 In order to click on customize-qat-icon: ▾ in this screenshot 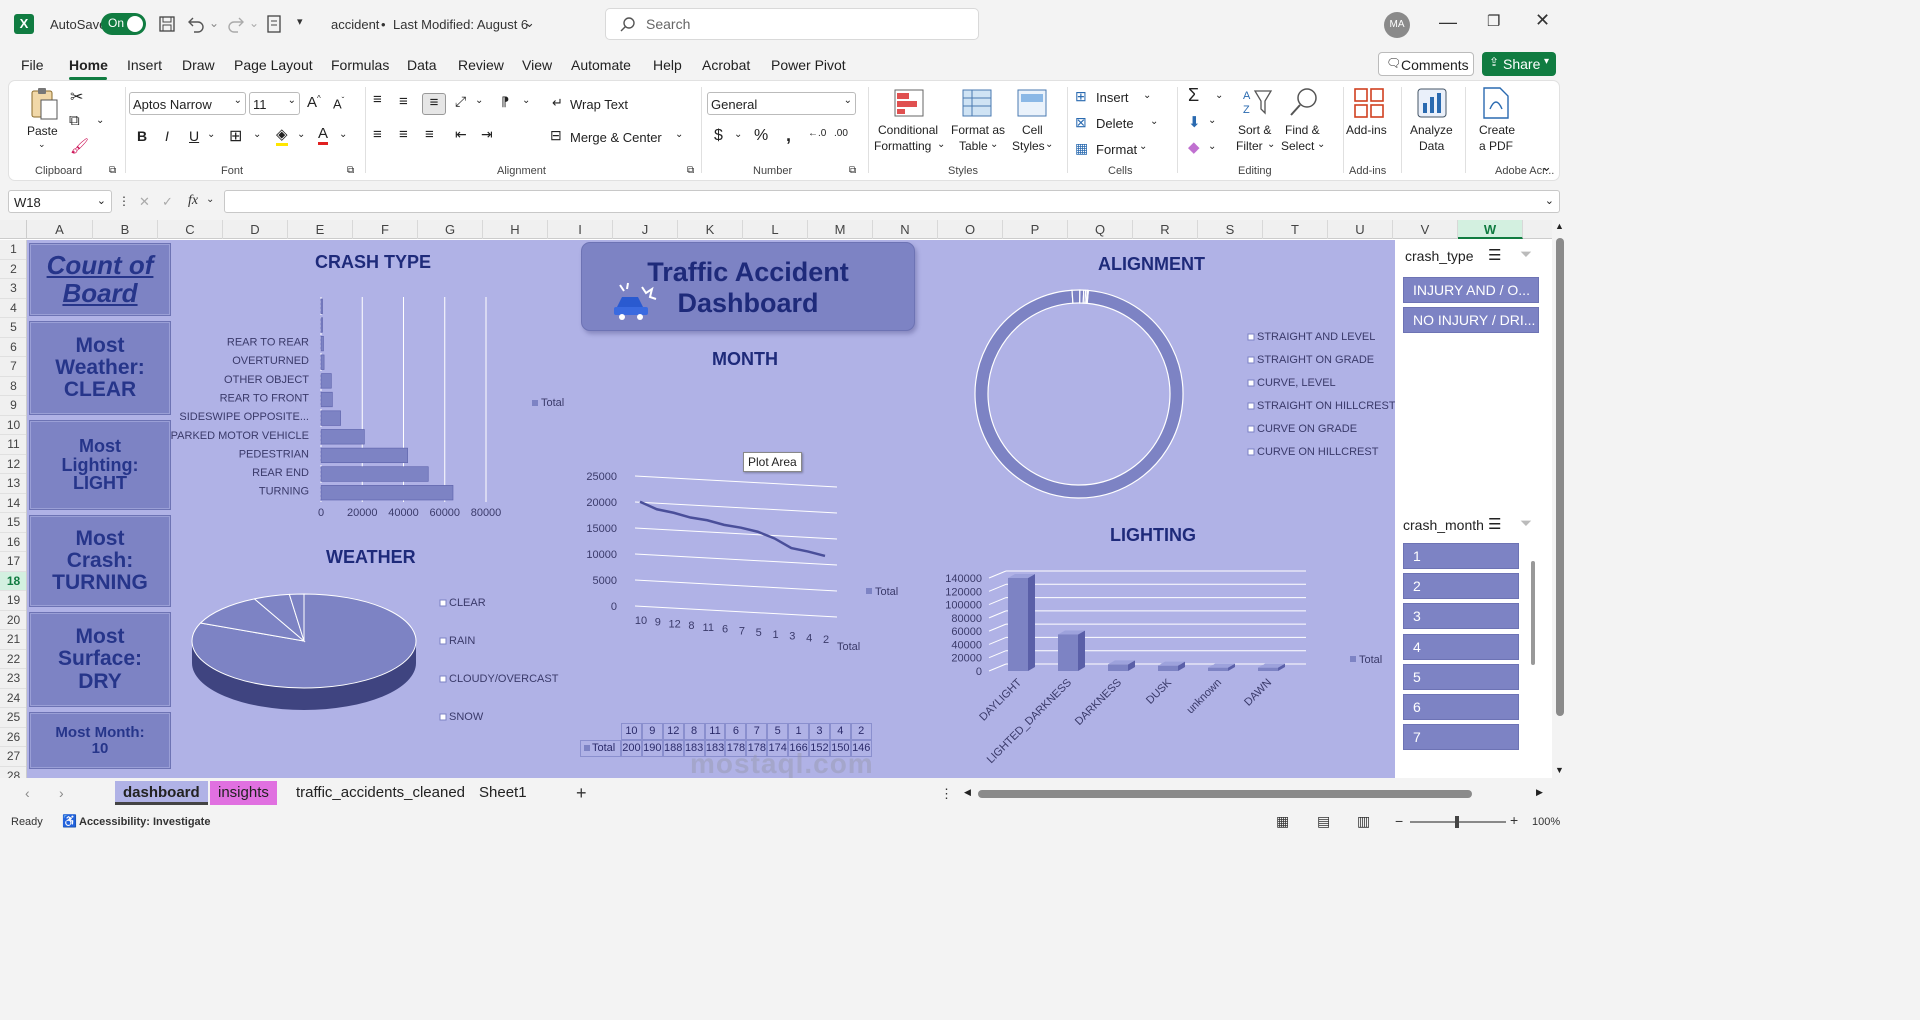, I will do `click(300, 21)`.